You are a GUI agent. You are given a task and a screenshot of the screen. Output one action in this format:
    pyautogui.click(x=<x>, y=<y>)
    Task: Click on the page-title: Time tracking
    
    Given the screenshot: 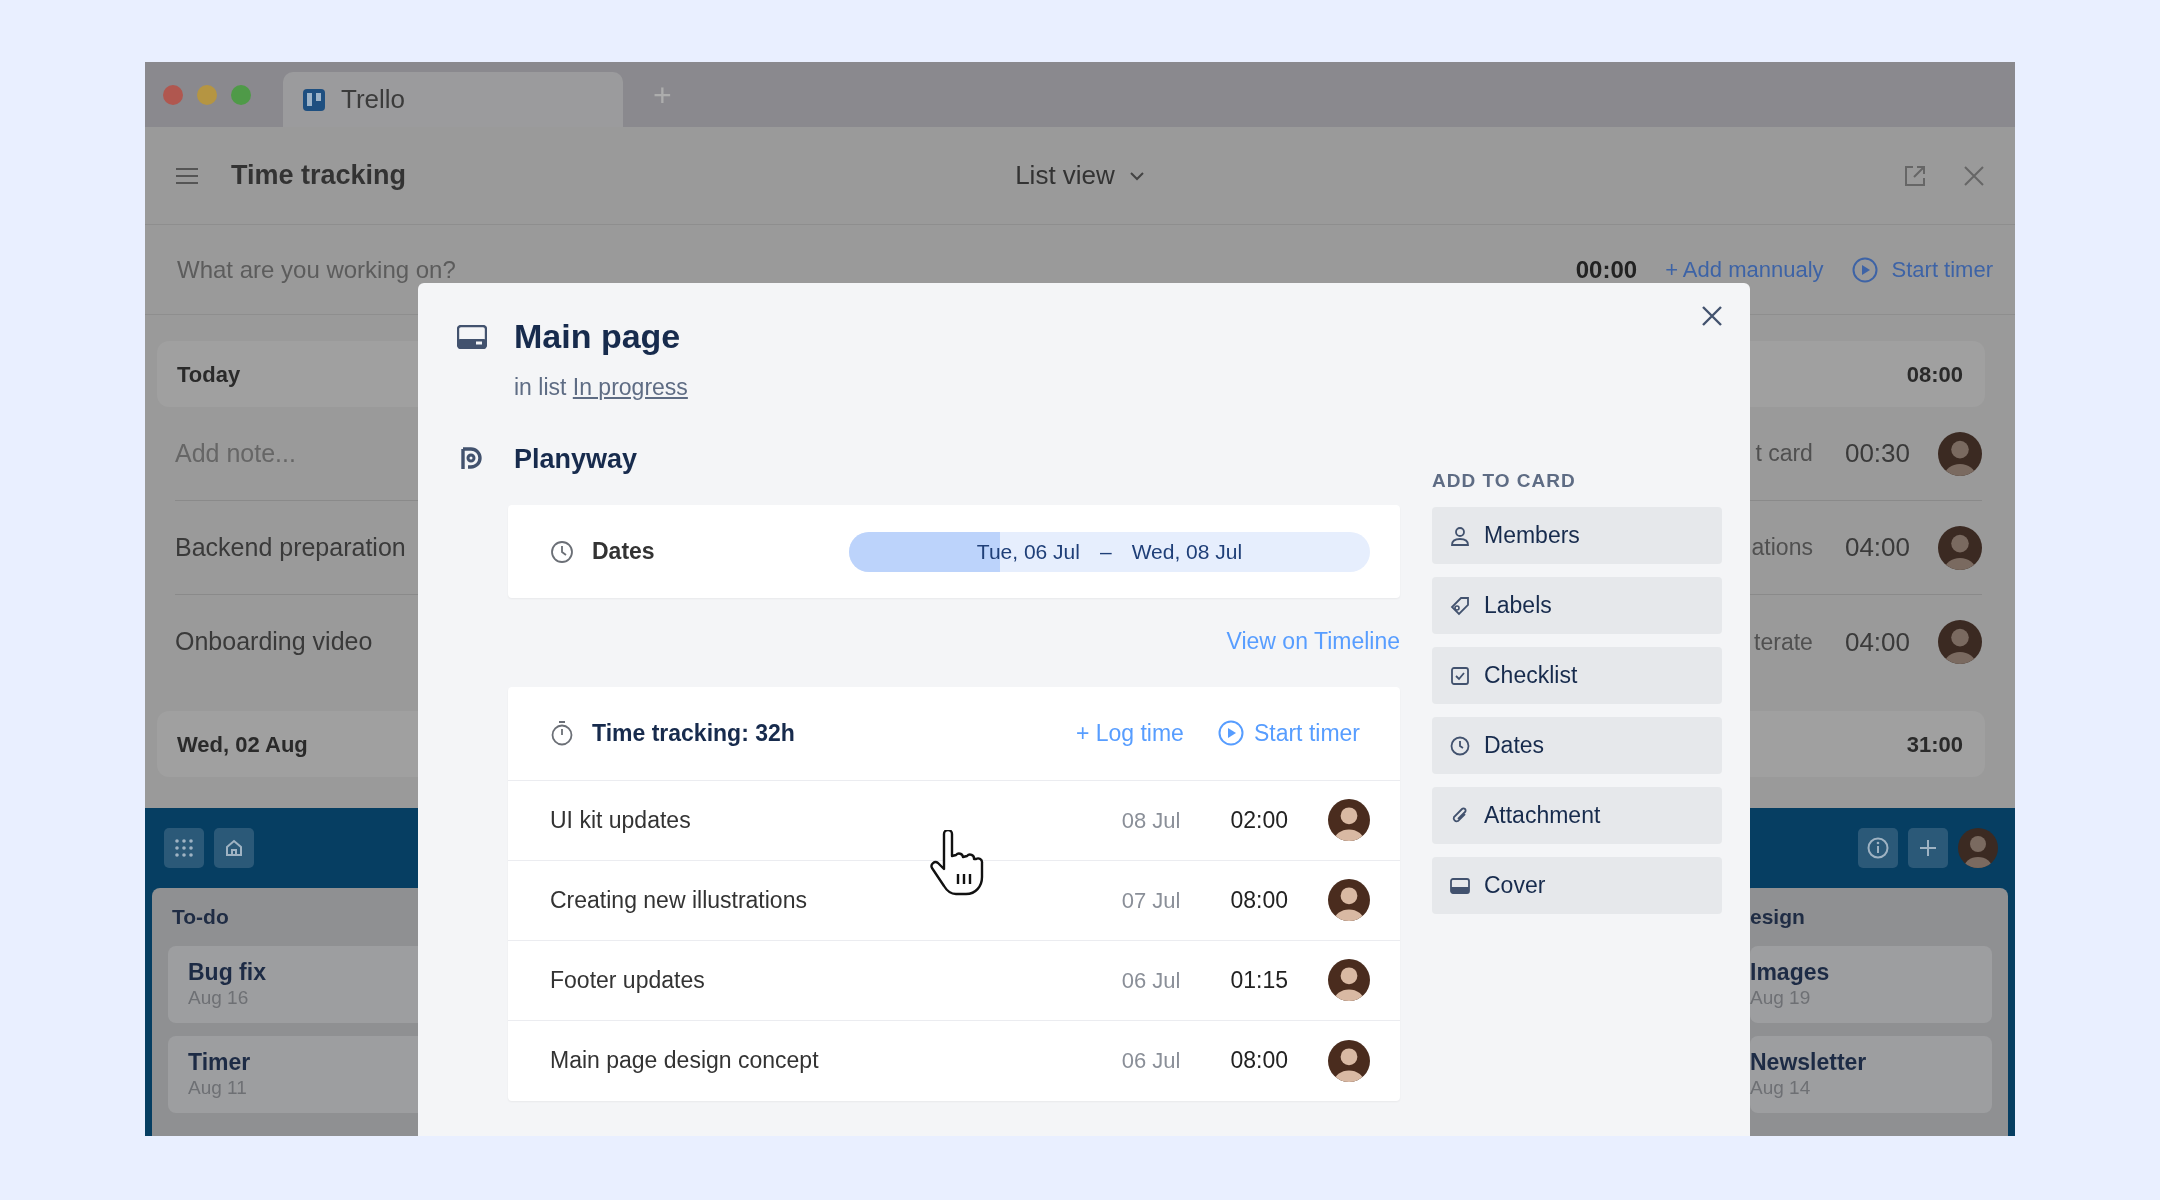 What is the action you would take?
    pyautogui.click(x=319, y=176)
    